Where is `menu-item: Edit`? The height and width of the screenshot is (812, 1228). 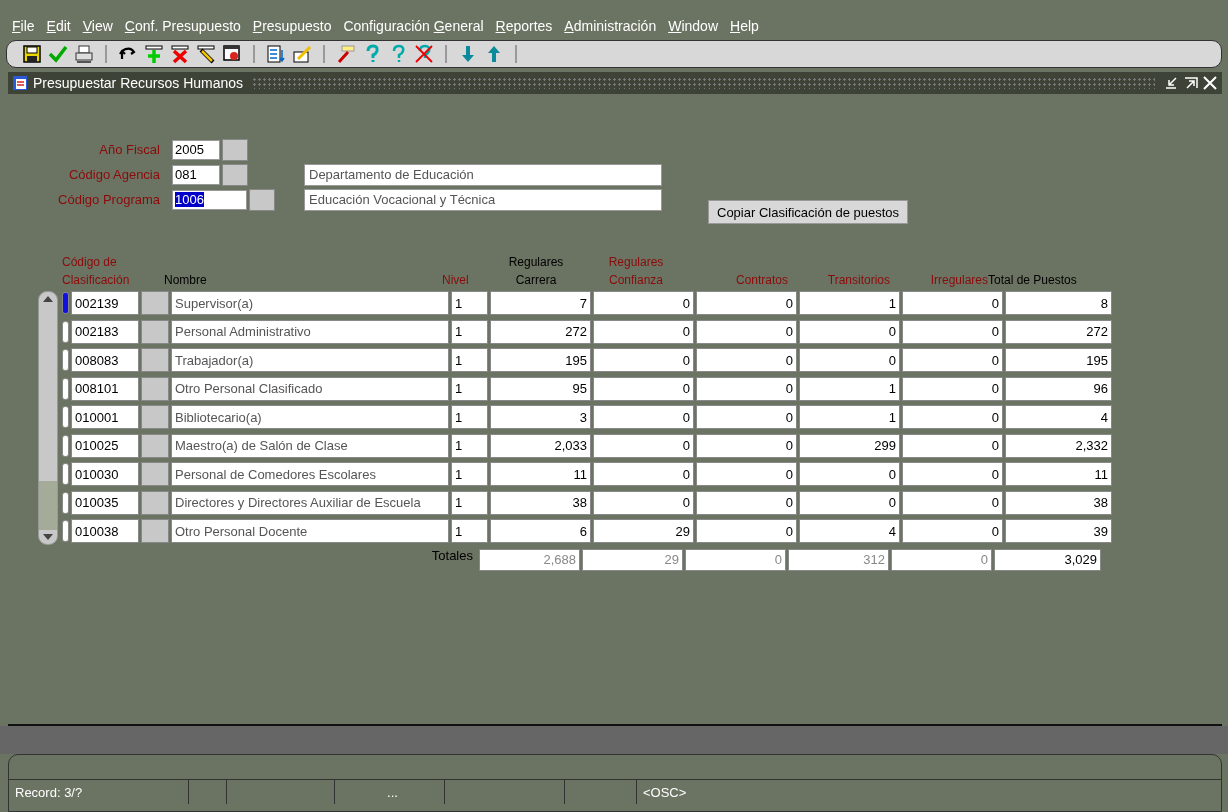 menu-item: Edit is located at coordinates (58, 26).